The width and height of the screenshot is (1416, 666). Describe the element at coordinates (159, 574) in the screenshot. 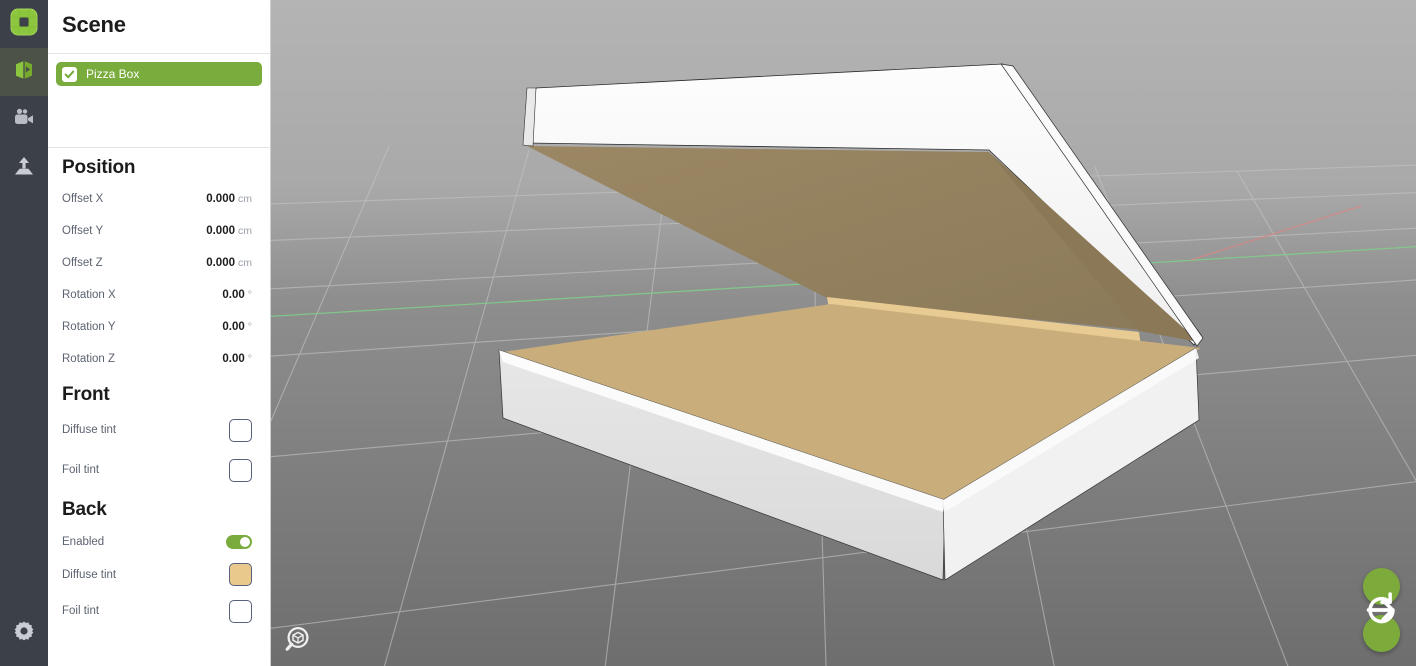

I see `row-back-diffuse-tint: Diffuse tint` at that location.